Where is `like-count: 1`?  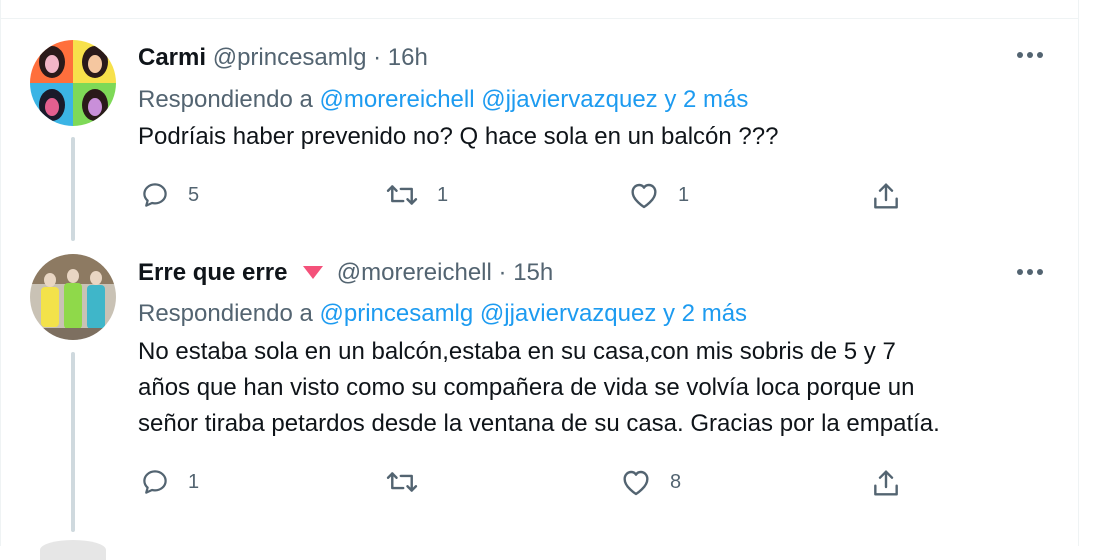 like-count: 1 is located at coordinates (684, 194).